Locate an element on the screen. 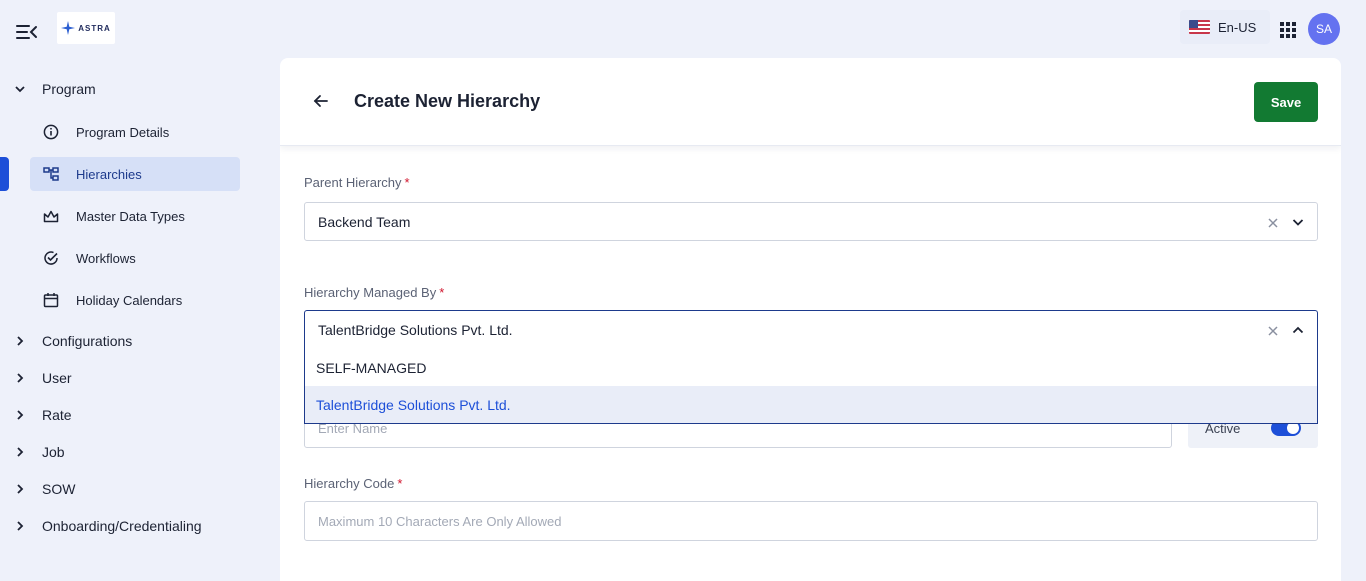 This screenshot has height=581, width=1366. sidebar-item-workflows: Workflows is located at coordinates (135, 258).